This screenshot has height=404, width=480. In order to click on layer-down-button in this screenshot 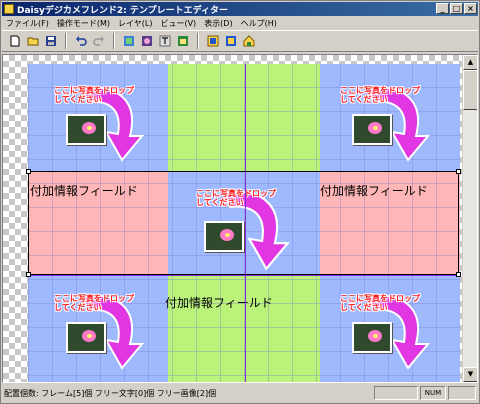, I will do `click(230, 41)`.